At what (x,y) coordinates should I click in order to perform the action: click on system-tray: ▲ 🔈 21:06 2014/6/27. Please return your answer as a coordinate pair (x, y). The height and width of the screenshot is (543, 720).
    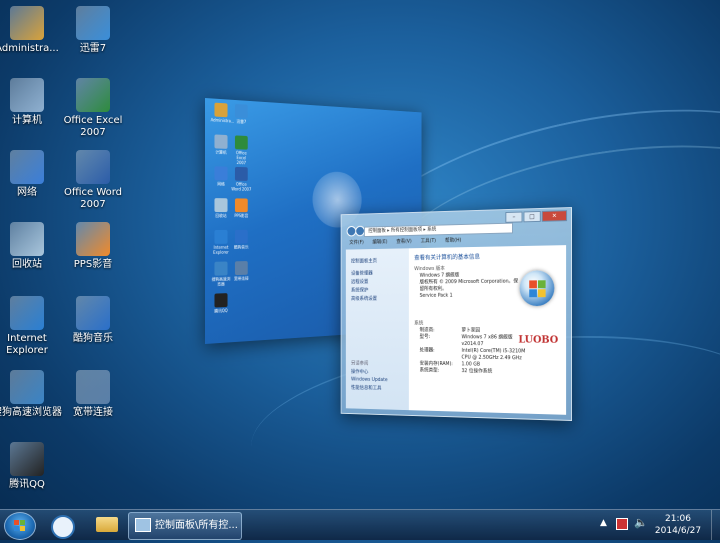
    Looking at the image, I should click on (660, 525).